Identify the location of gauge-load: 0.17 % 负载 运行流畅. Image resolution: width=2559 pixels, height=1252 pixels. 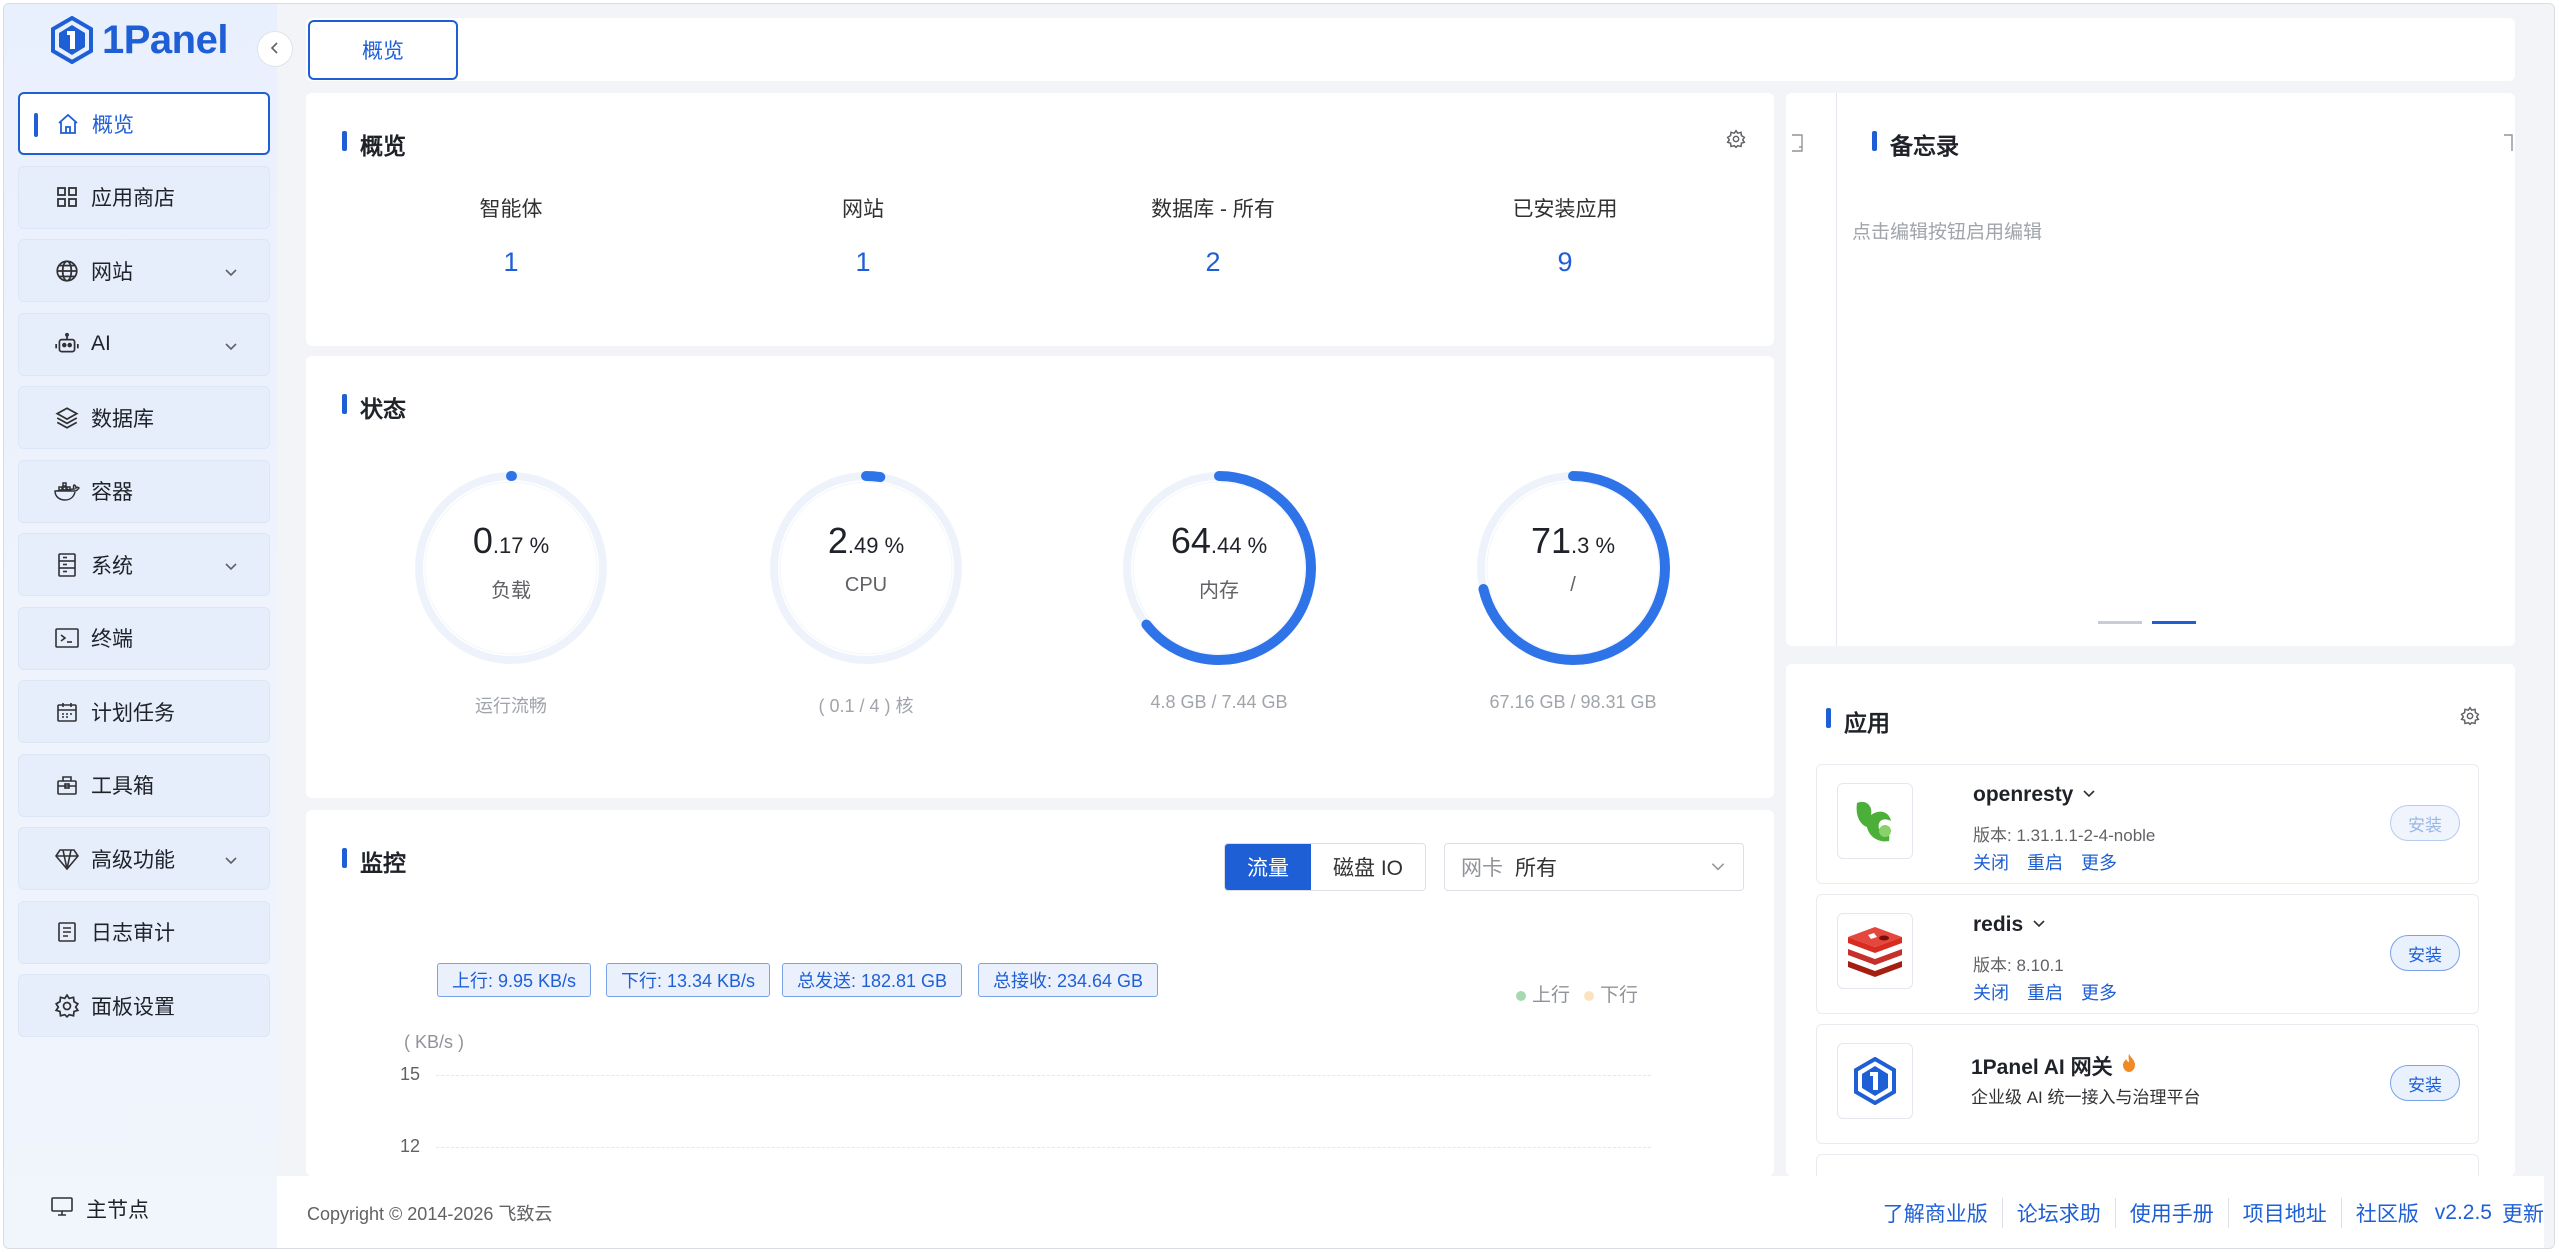
(511, 593).